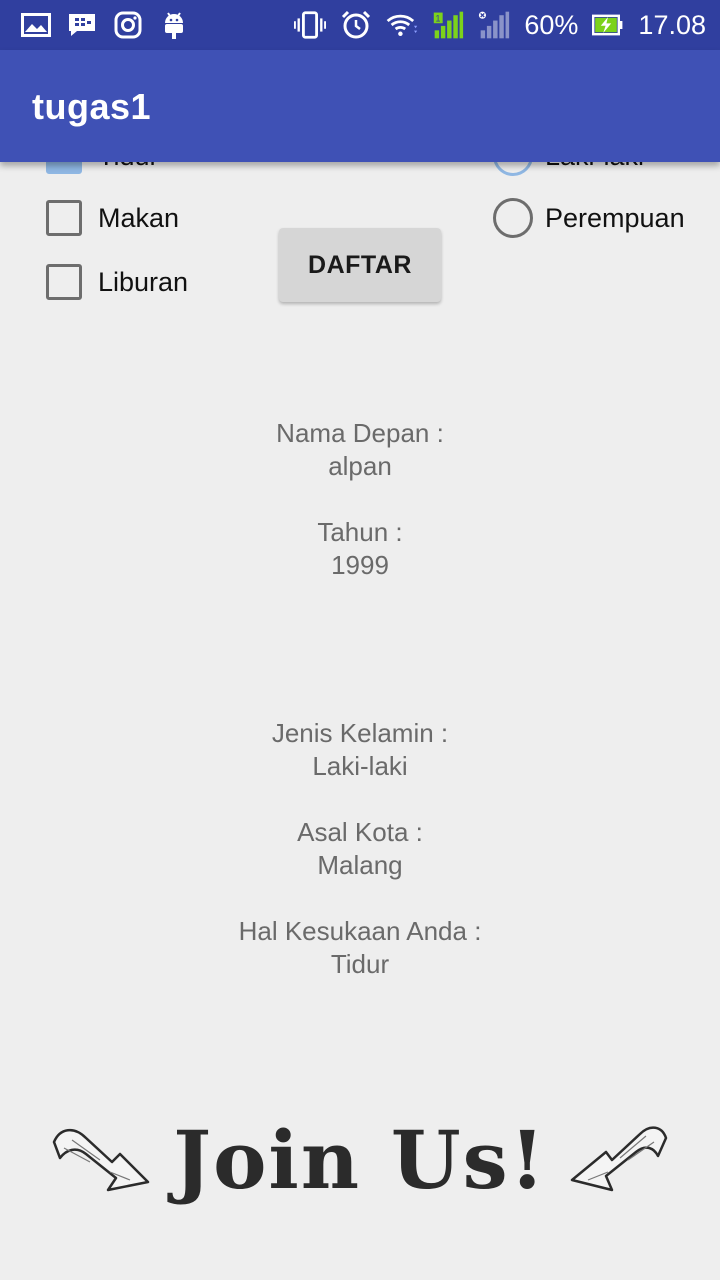 This screenshot has width=720, height=1280. I want to click on signal-sim1-icon: 1, so click(448, 25).